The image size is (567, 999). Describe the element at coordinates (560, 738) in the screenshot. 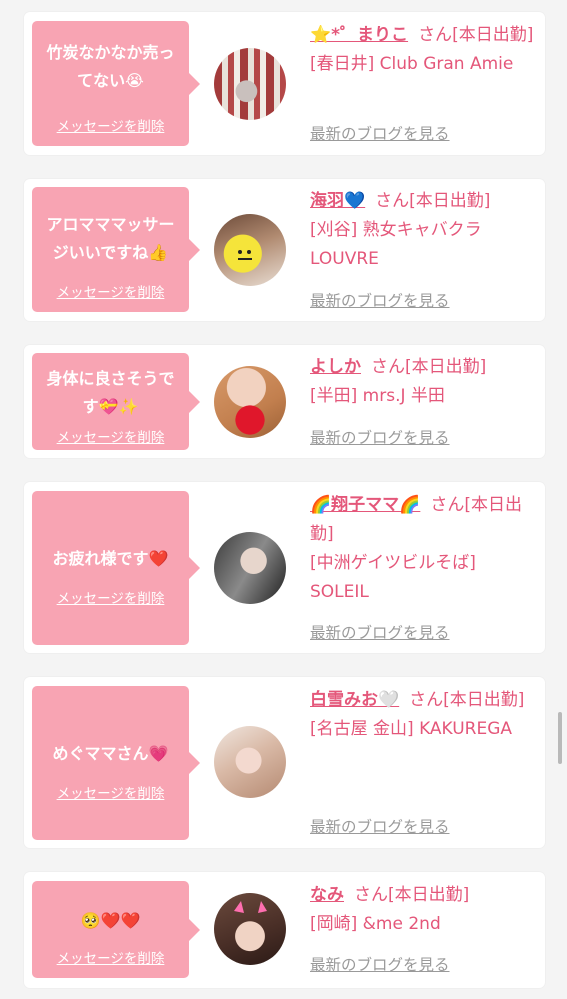

I see `scrollbar` at that location.